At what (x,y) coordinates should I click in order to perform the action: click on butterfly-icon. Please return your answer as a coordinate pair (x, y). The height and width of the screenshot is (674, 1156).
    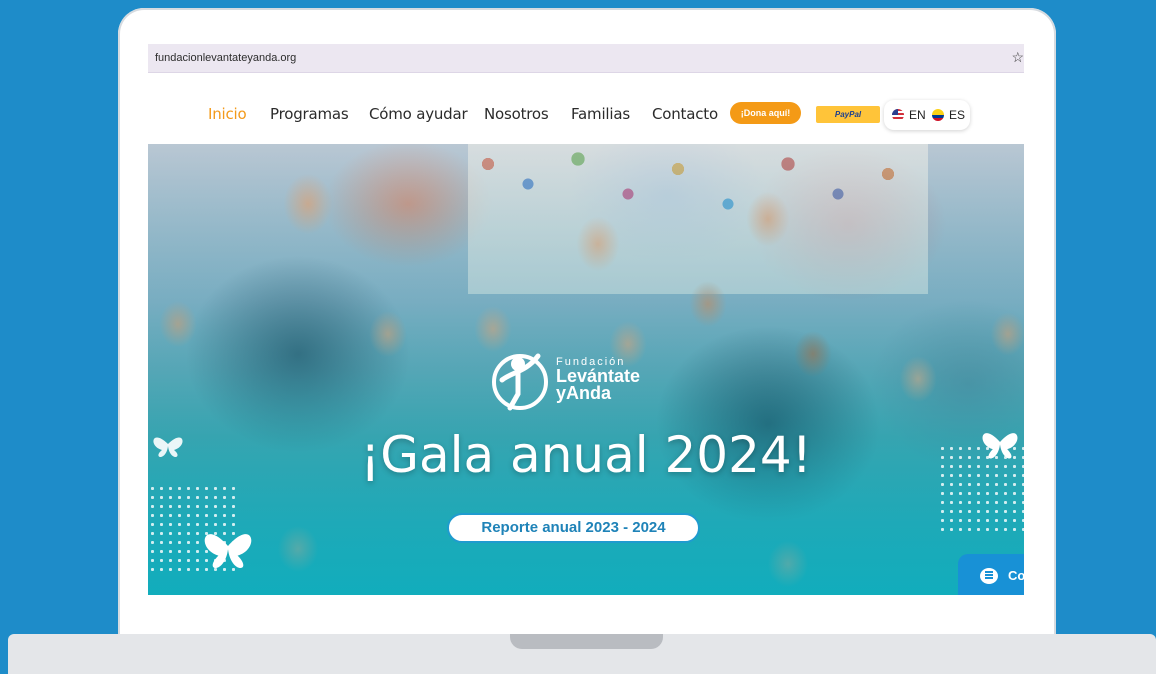
    Looking at the image, I should click on (228, 551).